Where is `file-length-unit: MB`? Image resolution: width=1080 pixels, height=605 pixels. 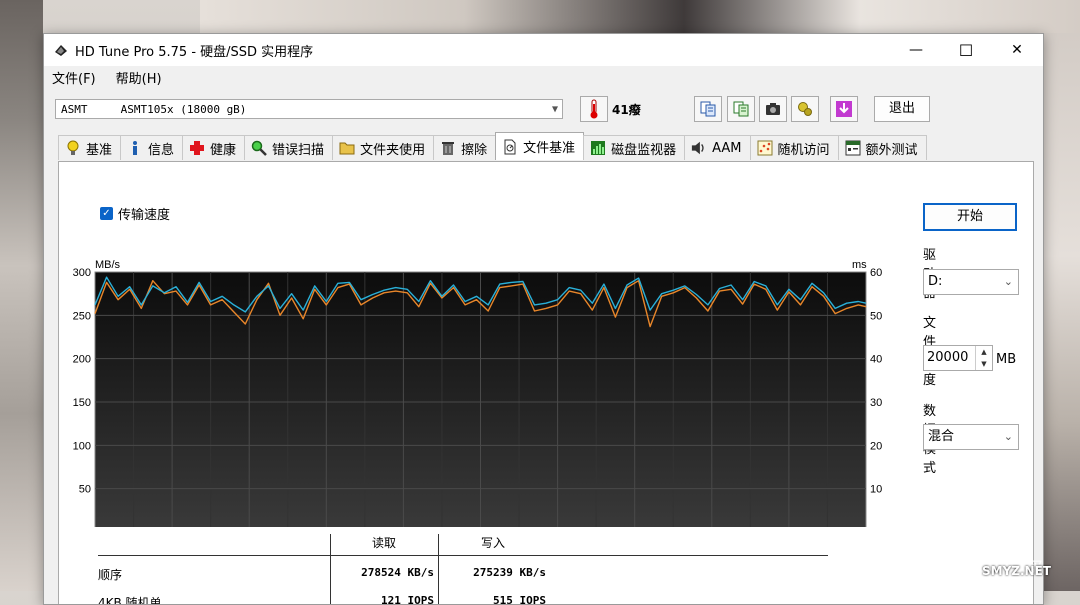
file-length-unit: MB is located at coordinates (1006, 359).